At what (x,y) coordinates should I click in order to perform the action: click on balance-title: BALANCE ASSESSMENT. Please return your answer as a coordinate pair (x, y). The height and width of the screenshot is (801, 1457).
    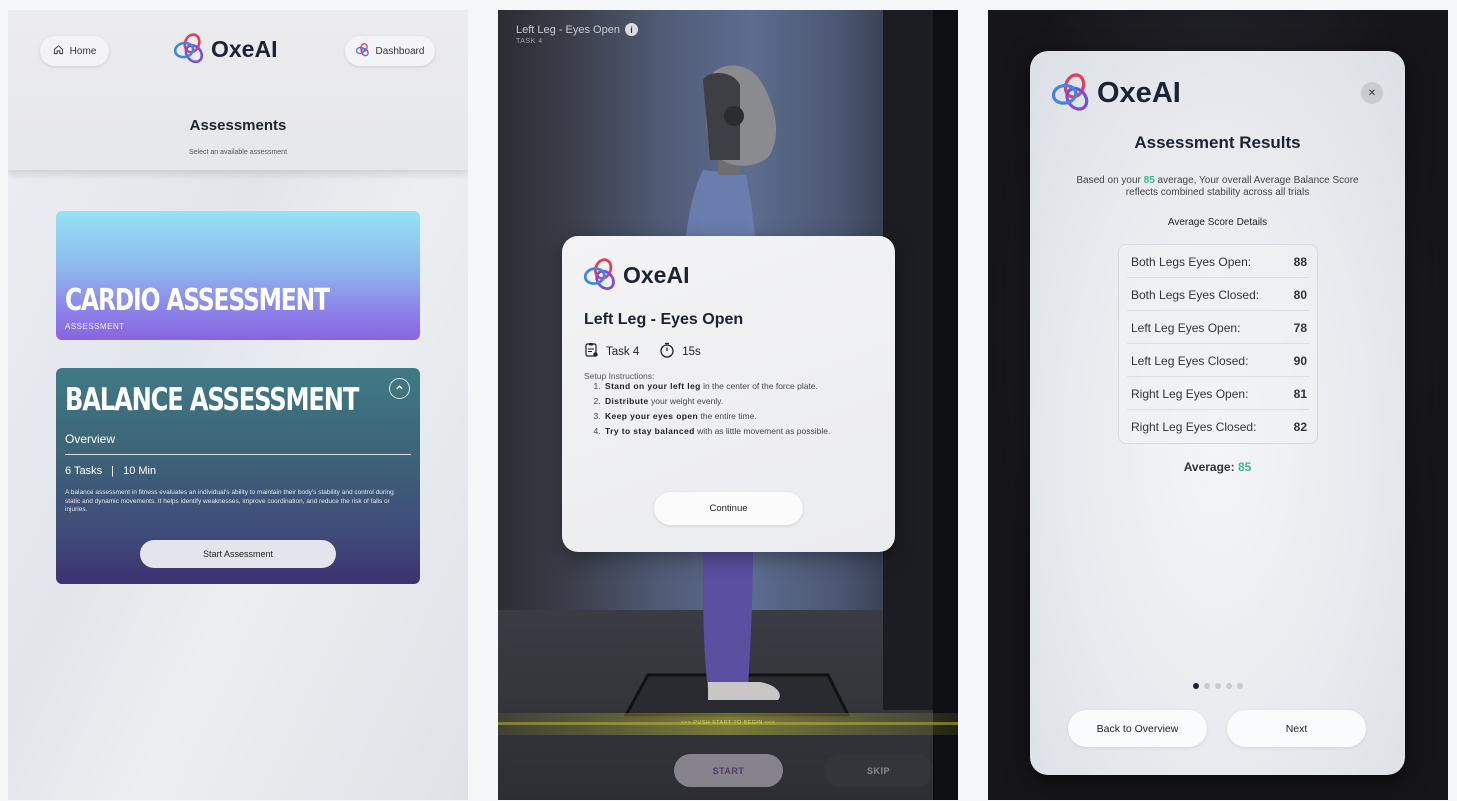
    Looking at the image, I should click on (212, 400).